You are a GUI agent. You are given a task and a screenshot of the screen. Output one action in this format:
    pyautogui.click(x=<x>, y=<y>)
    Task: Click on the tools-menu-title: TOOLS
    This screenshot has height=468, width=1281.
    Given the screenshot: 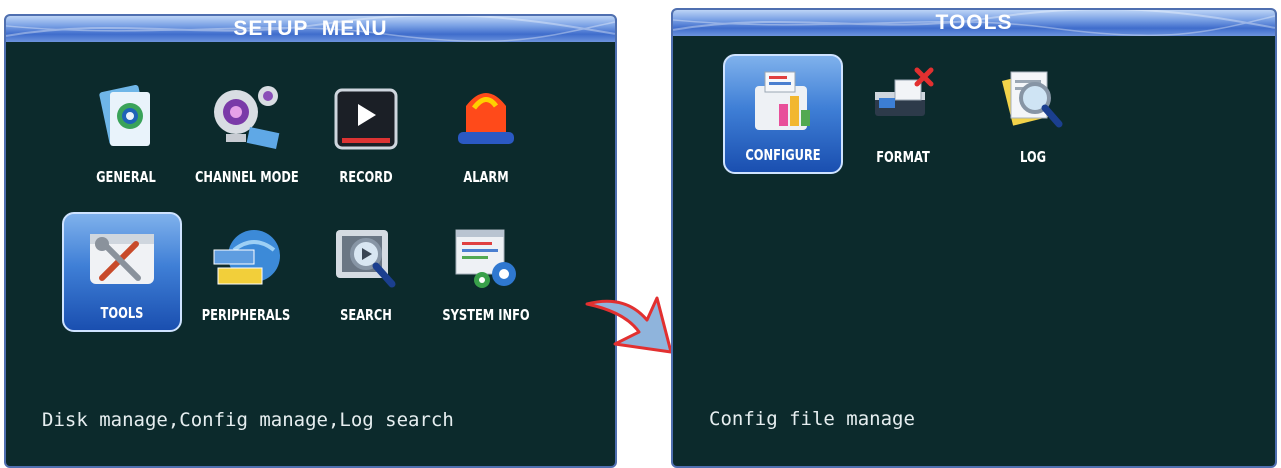 What is the action you would take?
    pyautogui.click(x=974, y=22)
    